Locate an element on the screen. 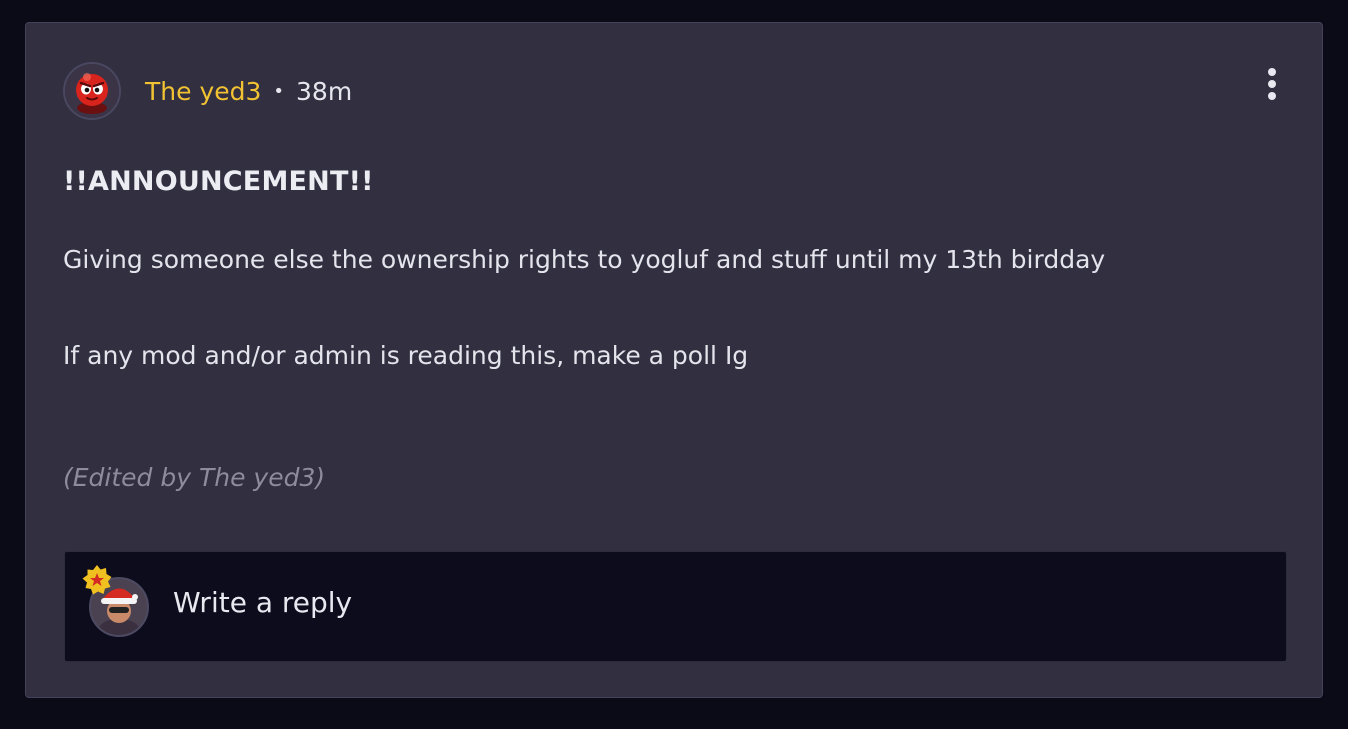 Image resolution: width=1348 pixels, height=729 pixels. reply-box: Write a reply is located at coordinates (675, 606).